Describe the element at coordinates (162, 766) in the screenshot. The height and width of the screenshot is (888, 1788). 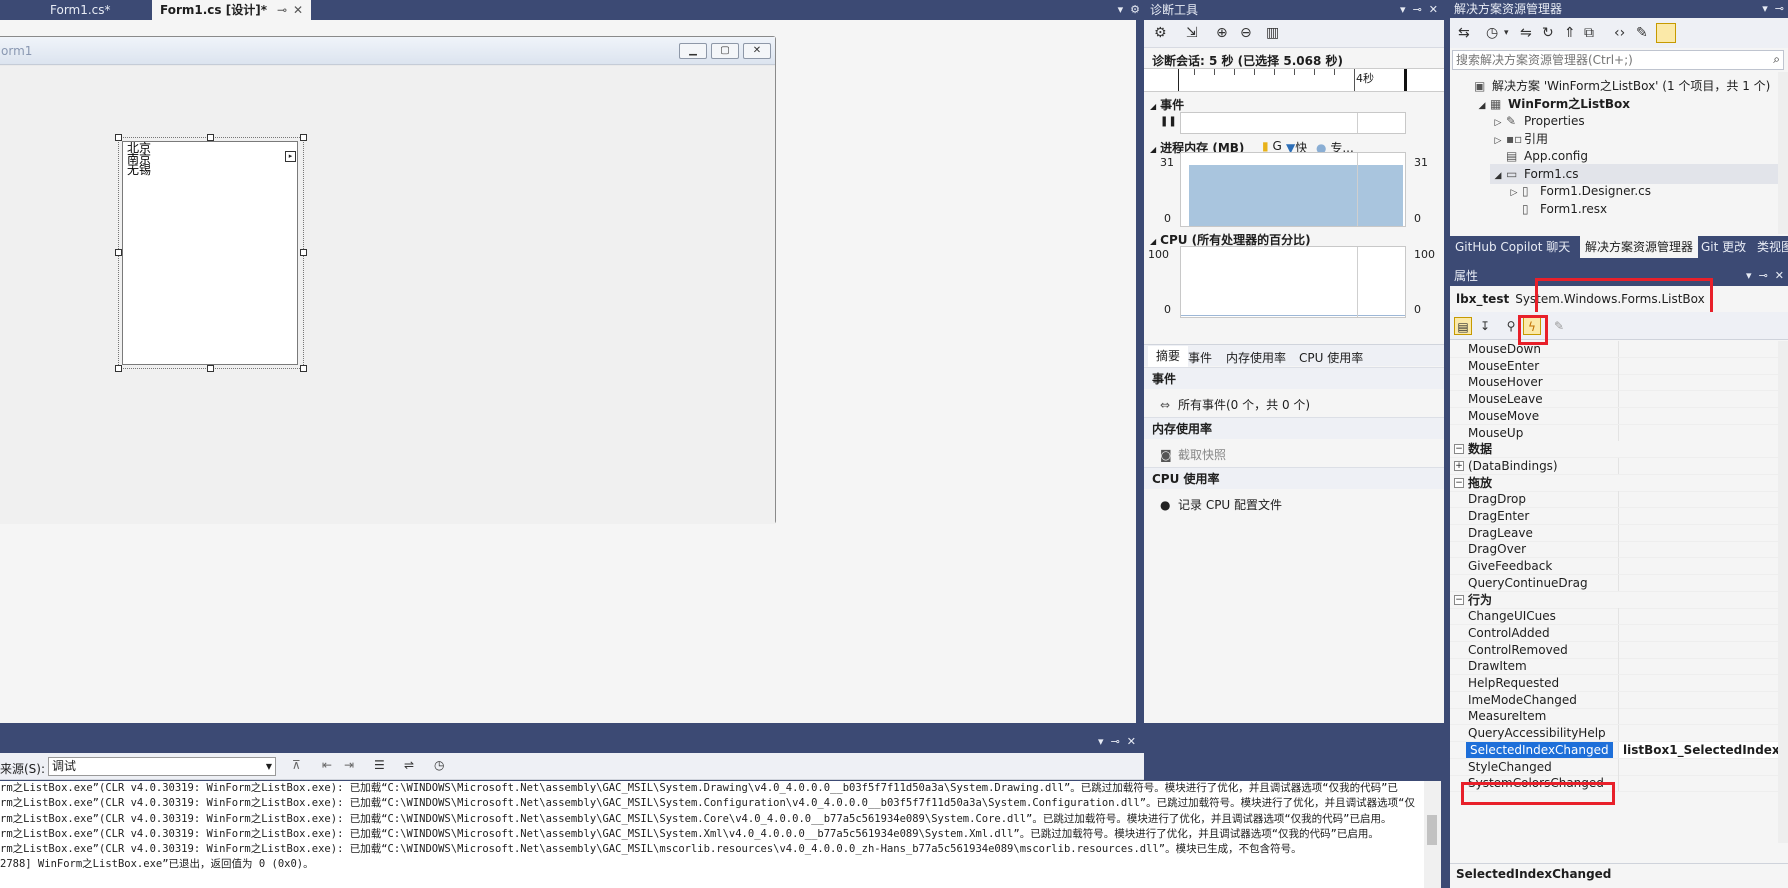
I see `output-source-select: 调试 ▼` at that location.